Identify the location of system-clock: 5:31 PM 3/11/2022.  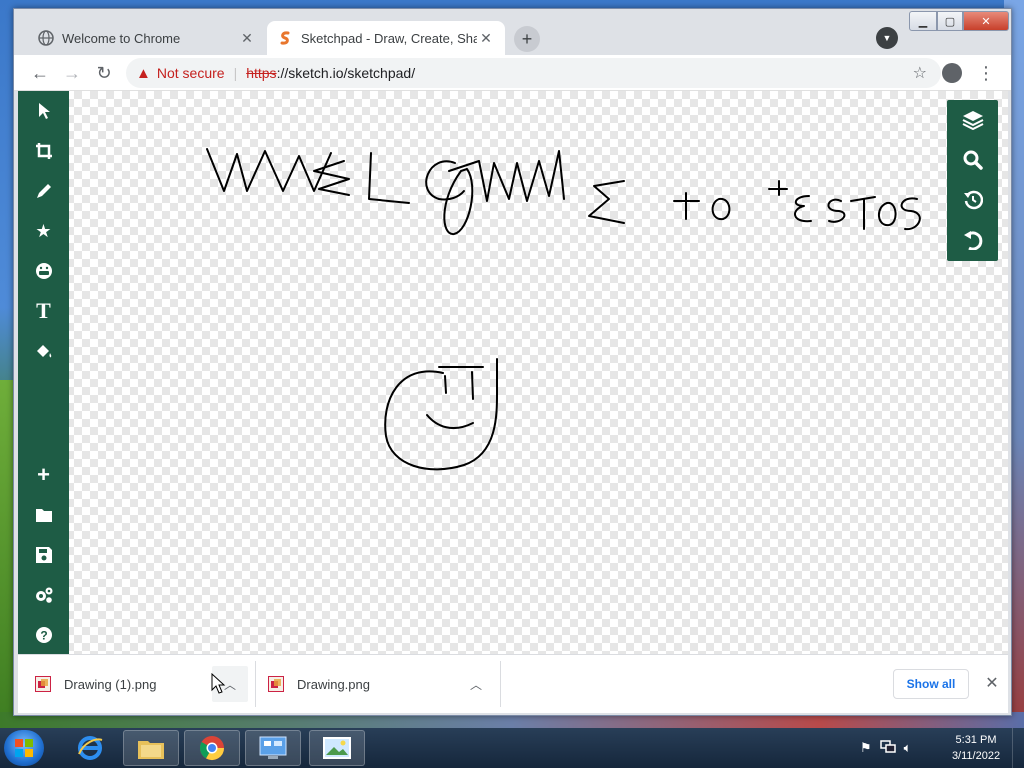
(976, 748).